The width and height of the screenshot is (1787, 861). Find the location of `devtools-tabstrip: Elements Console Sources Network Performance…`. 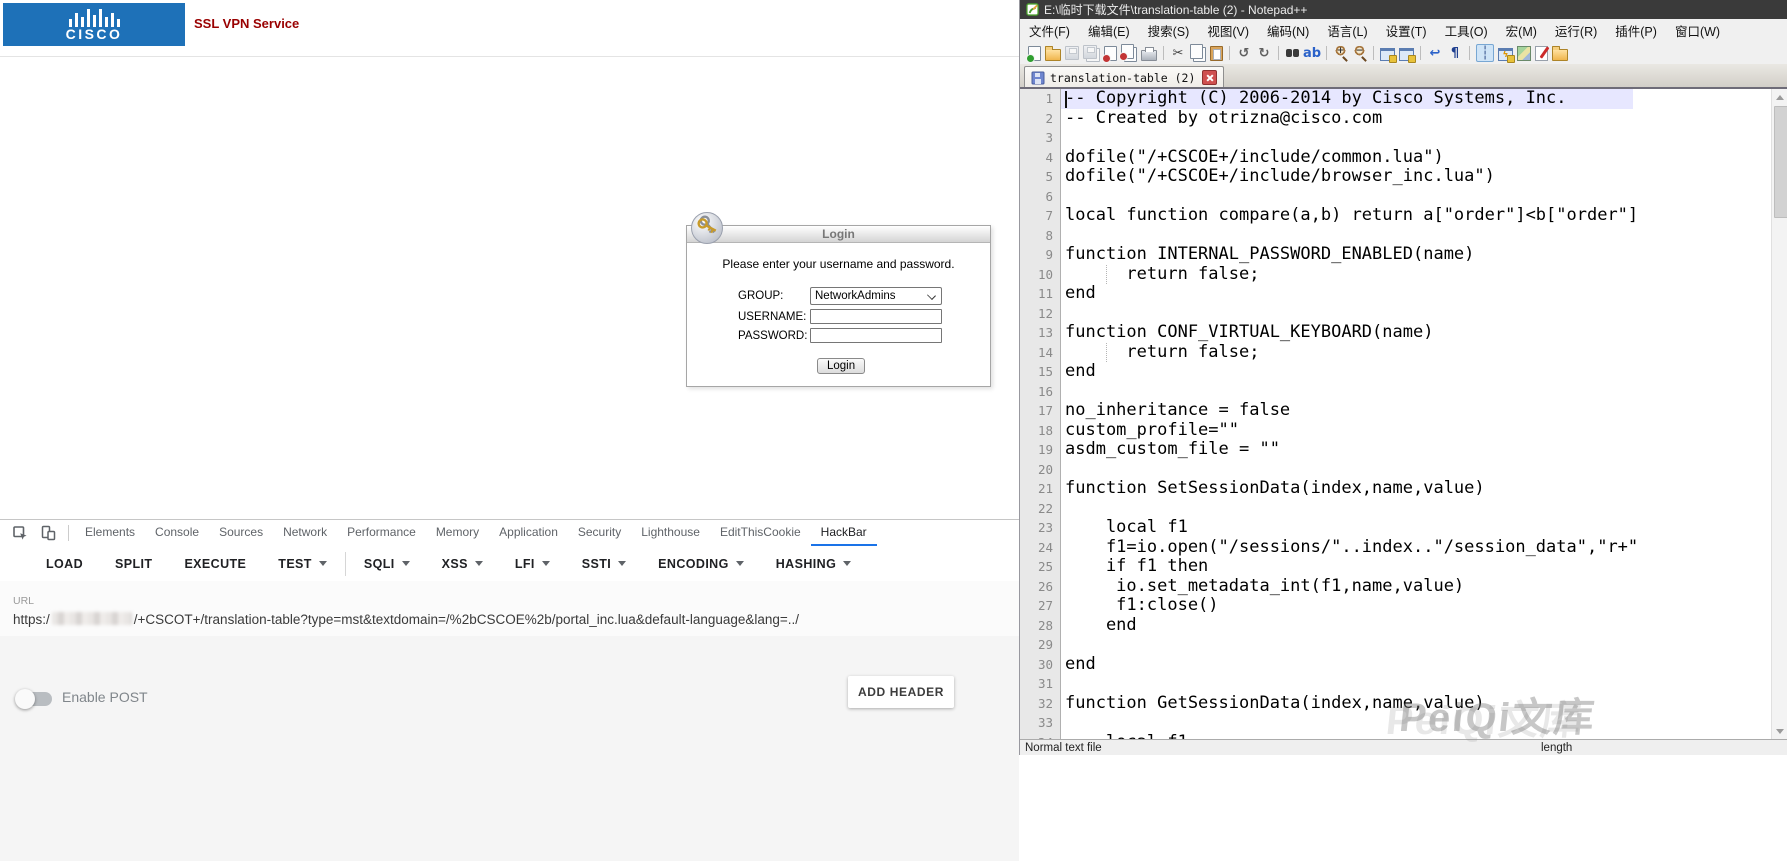

devtools-tabstrip: Elements Console Sources Network Performance… is located at coordinates (509, 533).